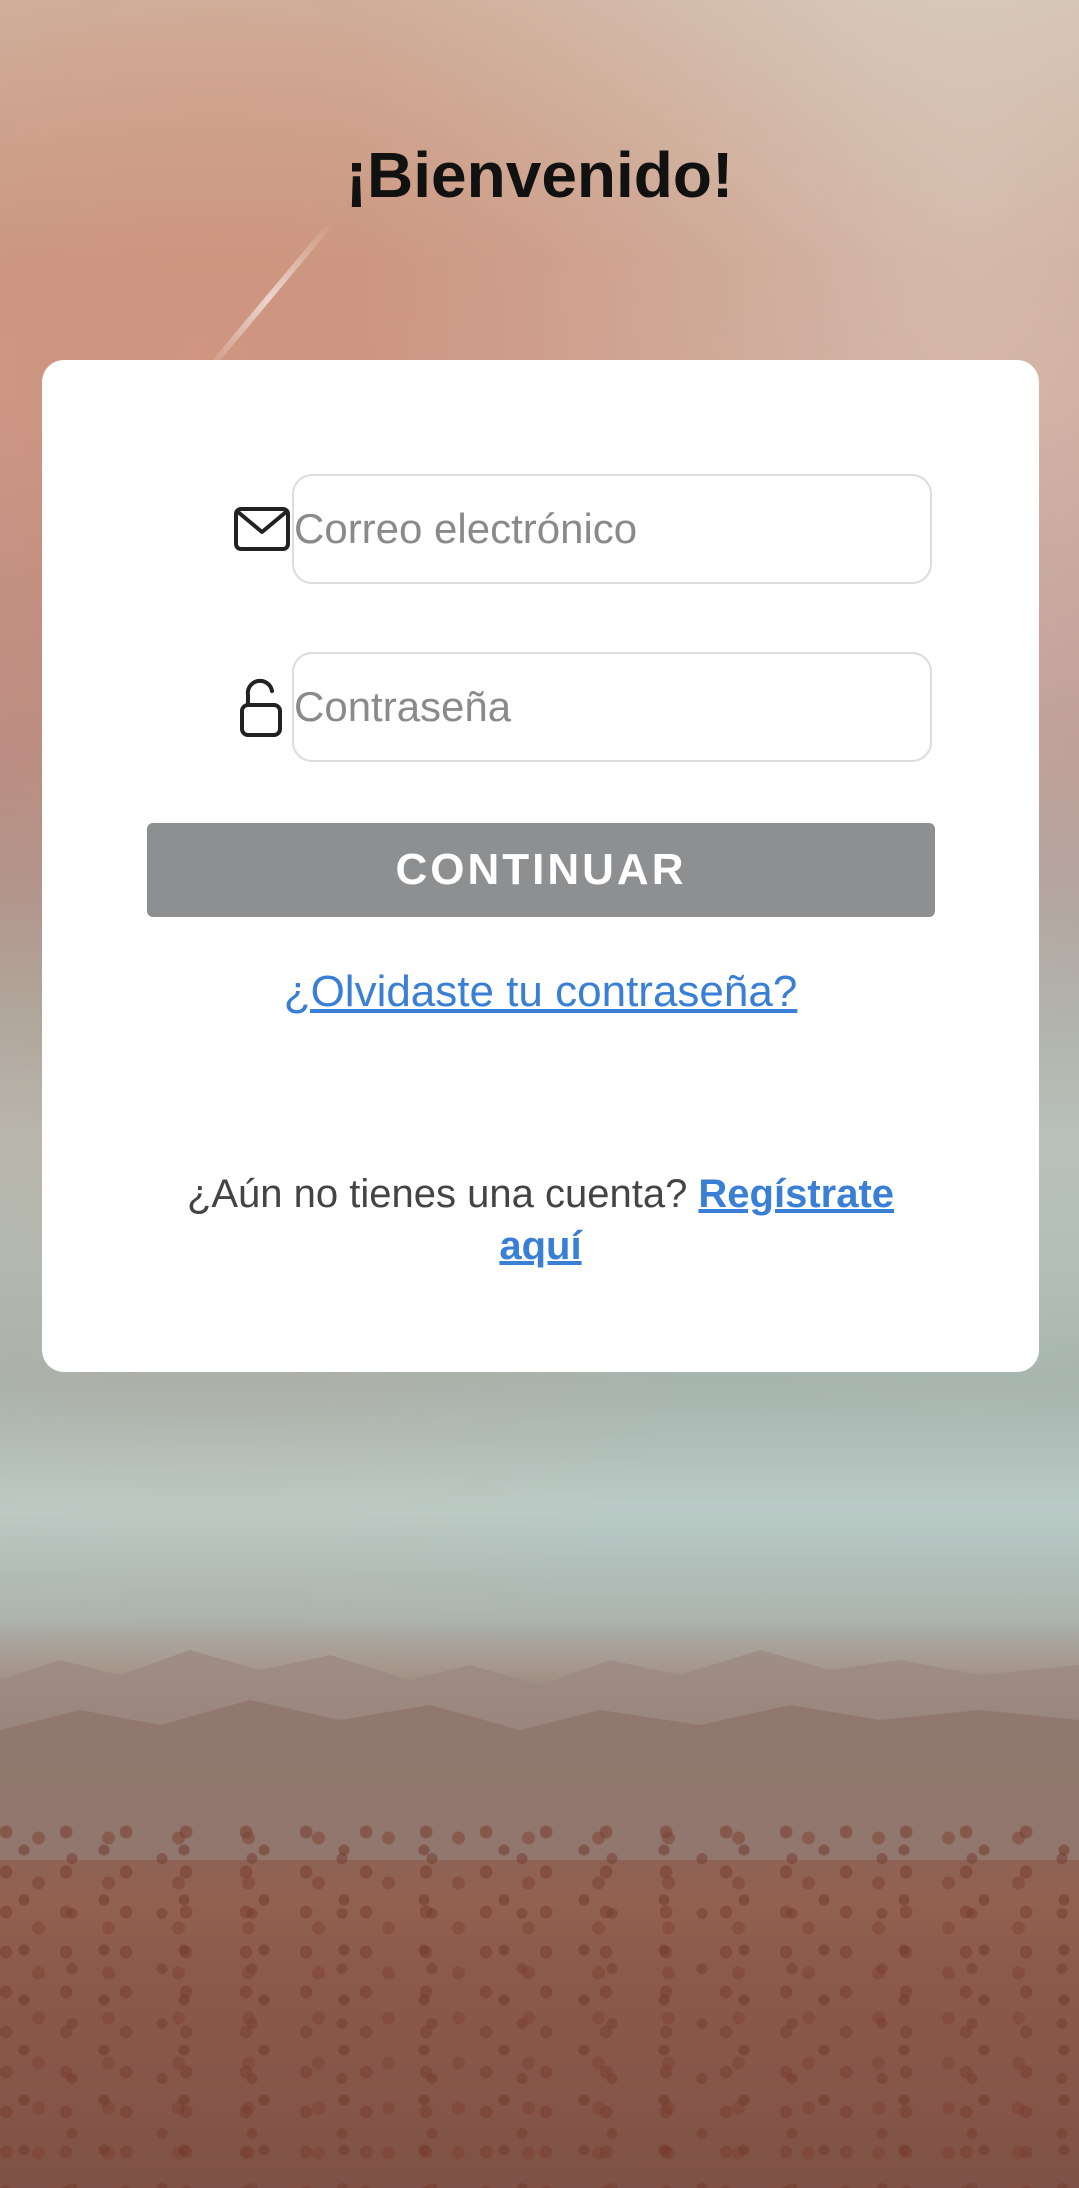 The width and height of the screenshot is (1079, 2188). I want to click on background-haze, so click(539, 1510).